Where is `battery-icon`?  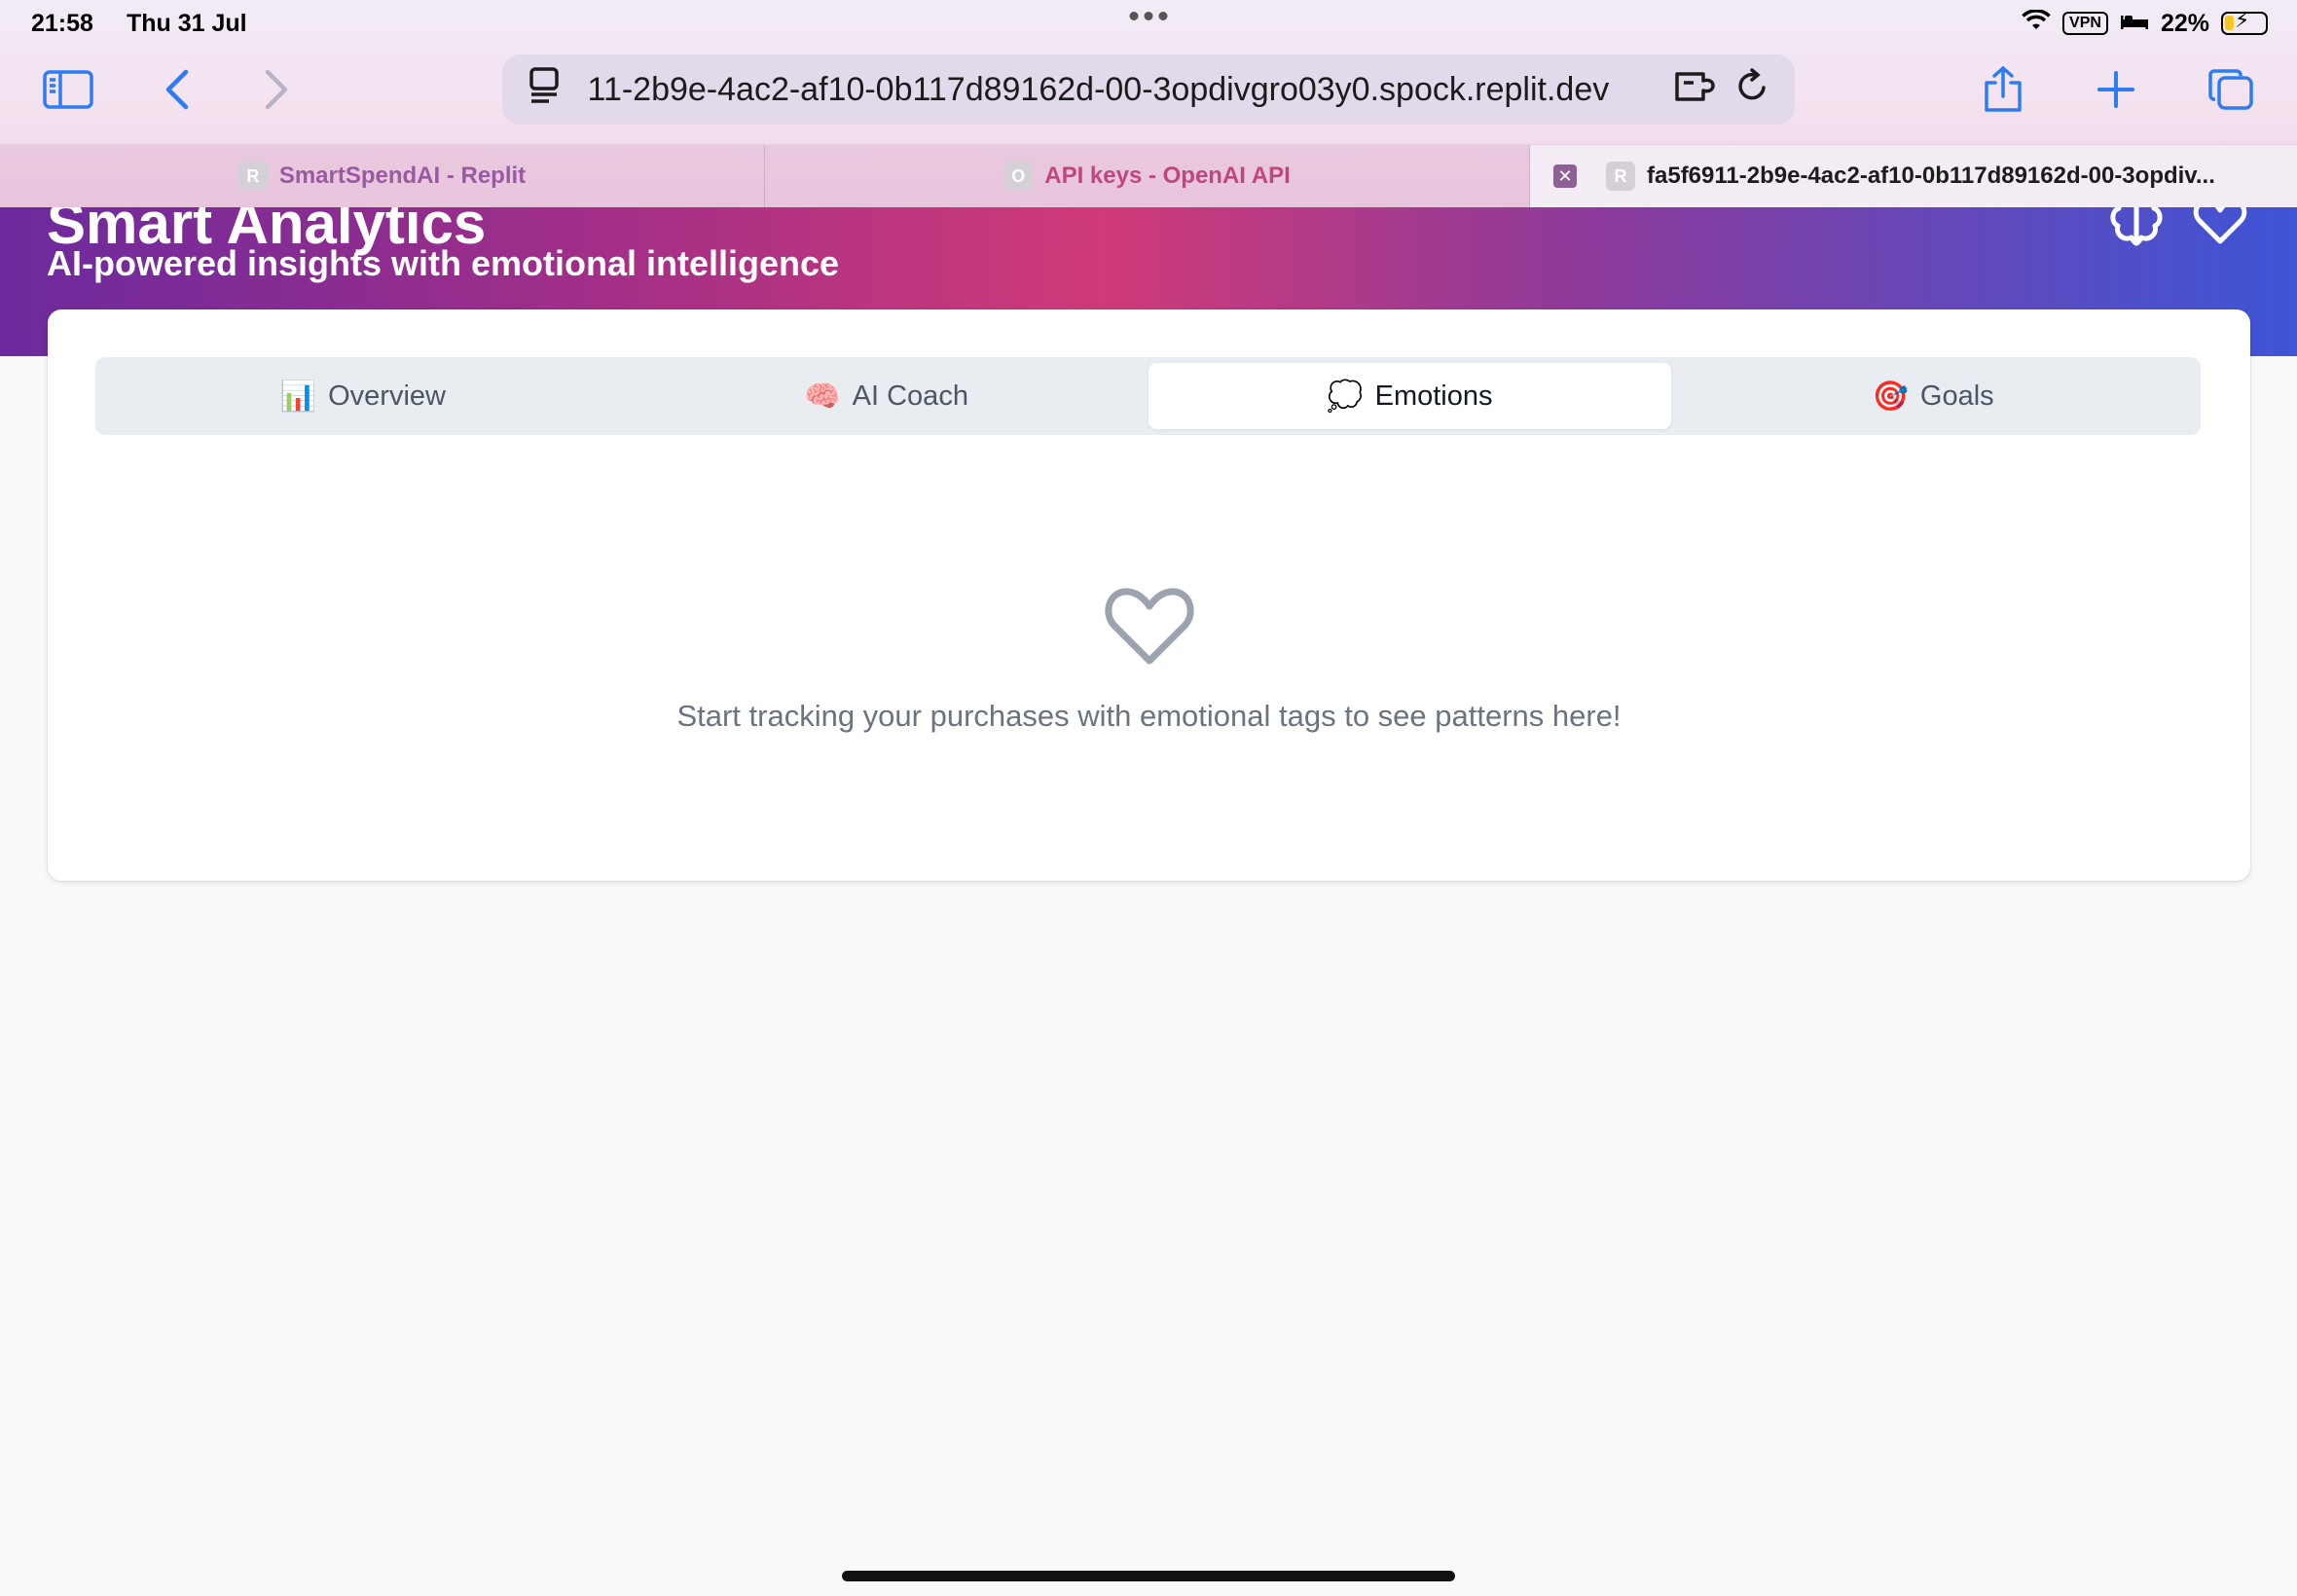
battery-icon is located at coordinates (2245, 21).